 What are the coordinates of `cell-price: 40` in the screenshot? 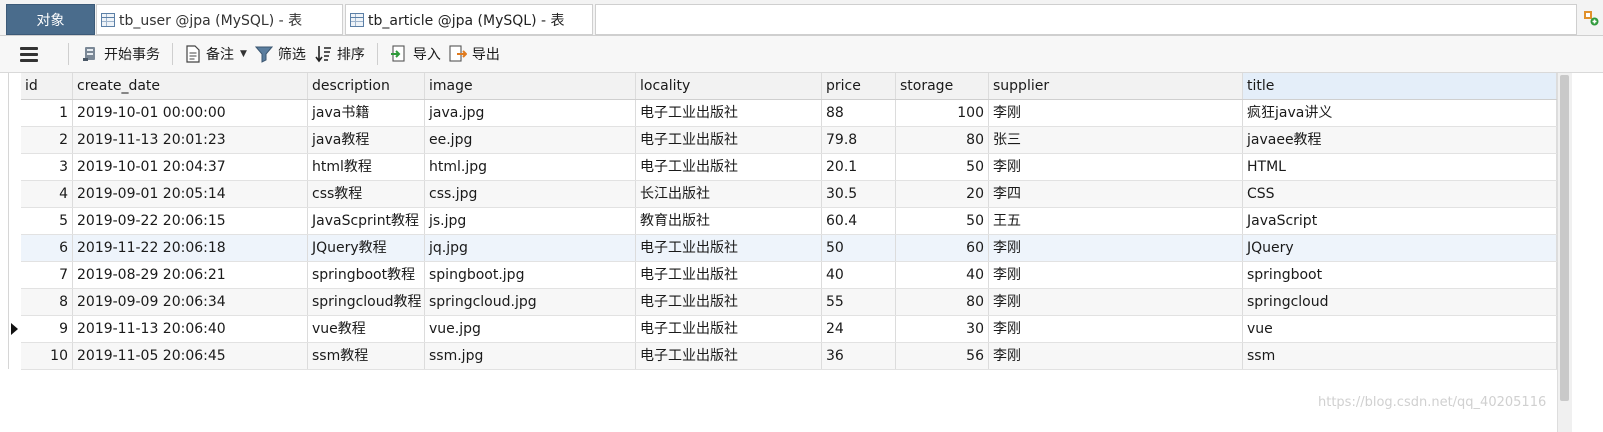 It's located at (859, 275).